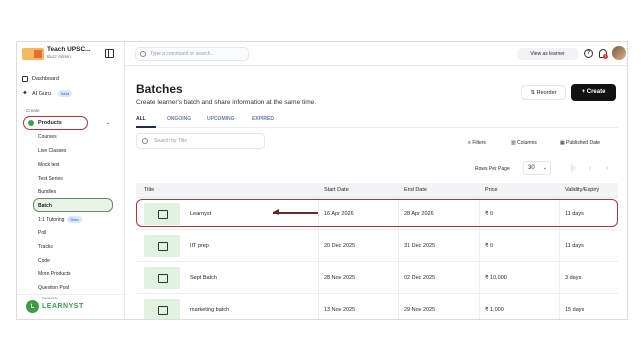 The width and height of the screenshot is (644, 362). I want to click on sidebar-item-products: Products, so click(45, 123).